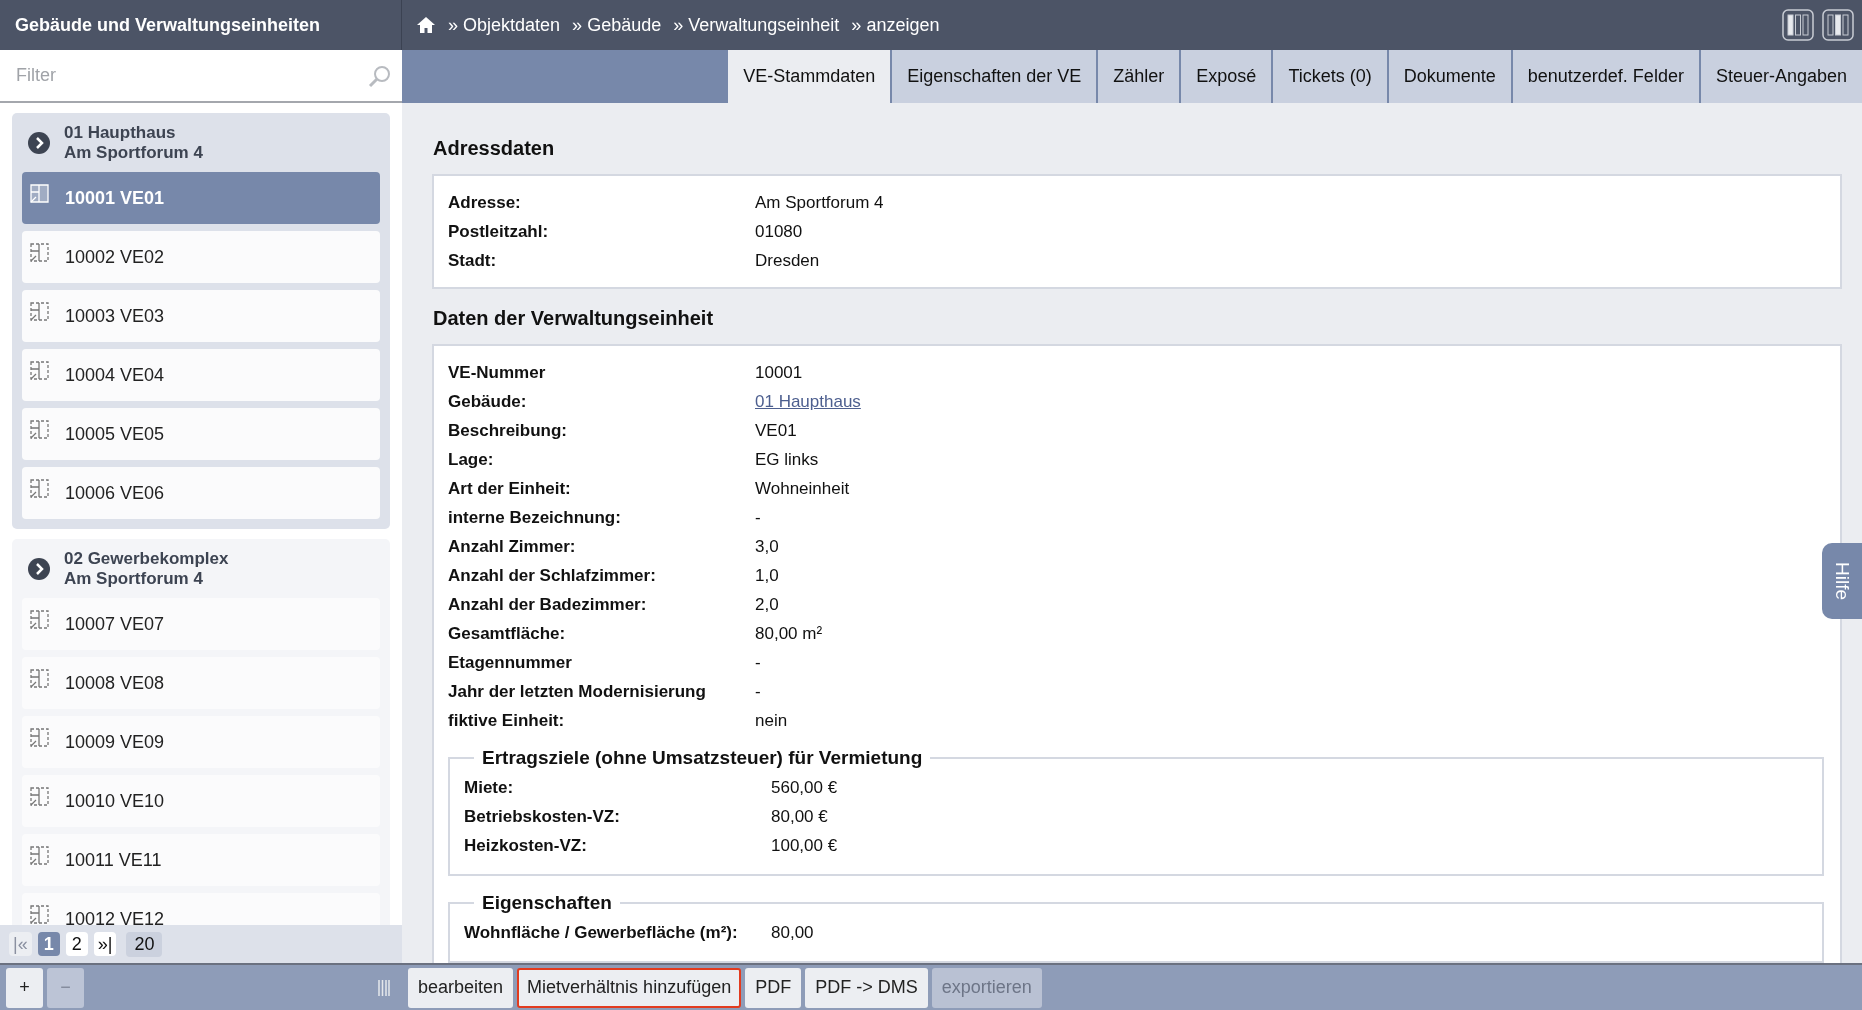 The image size is (1862, 1010). What do you see at coordinates (191, 75) in the screenshot?
I see `filter-field: Filter` at bounding box center [191, 75].